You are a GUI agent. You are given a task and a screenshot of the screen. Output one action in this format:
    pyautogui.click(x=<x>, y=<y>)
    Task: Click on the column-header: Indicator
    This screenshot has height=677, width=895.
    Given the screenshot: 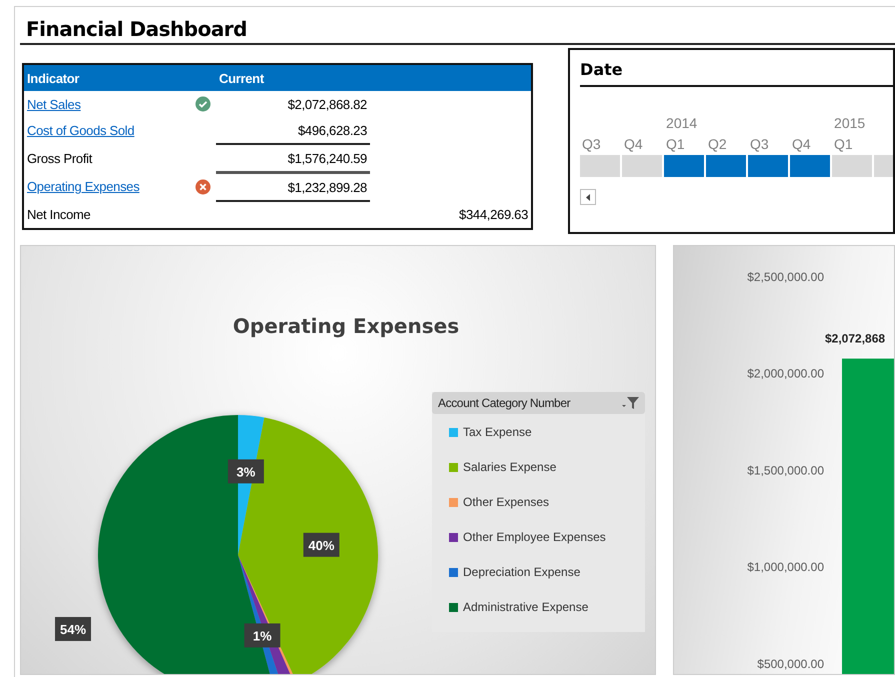 What is the action you would take?
    pyautogui.click(x=106, y=77)
    